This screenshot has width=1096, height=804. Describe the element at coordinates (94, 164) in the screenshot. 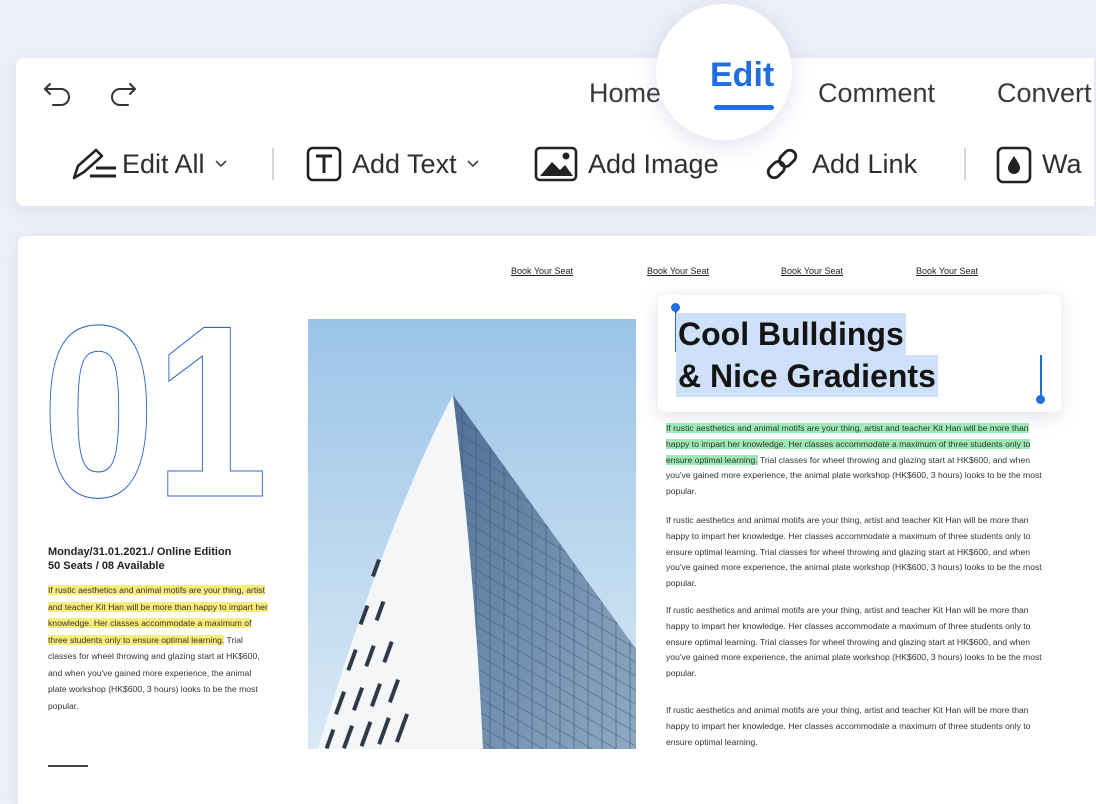

I see `edit-all-icon` at that location.